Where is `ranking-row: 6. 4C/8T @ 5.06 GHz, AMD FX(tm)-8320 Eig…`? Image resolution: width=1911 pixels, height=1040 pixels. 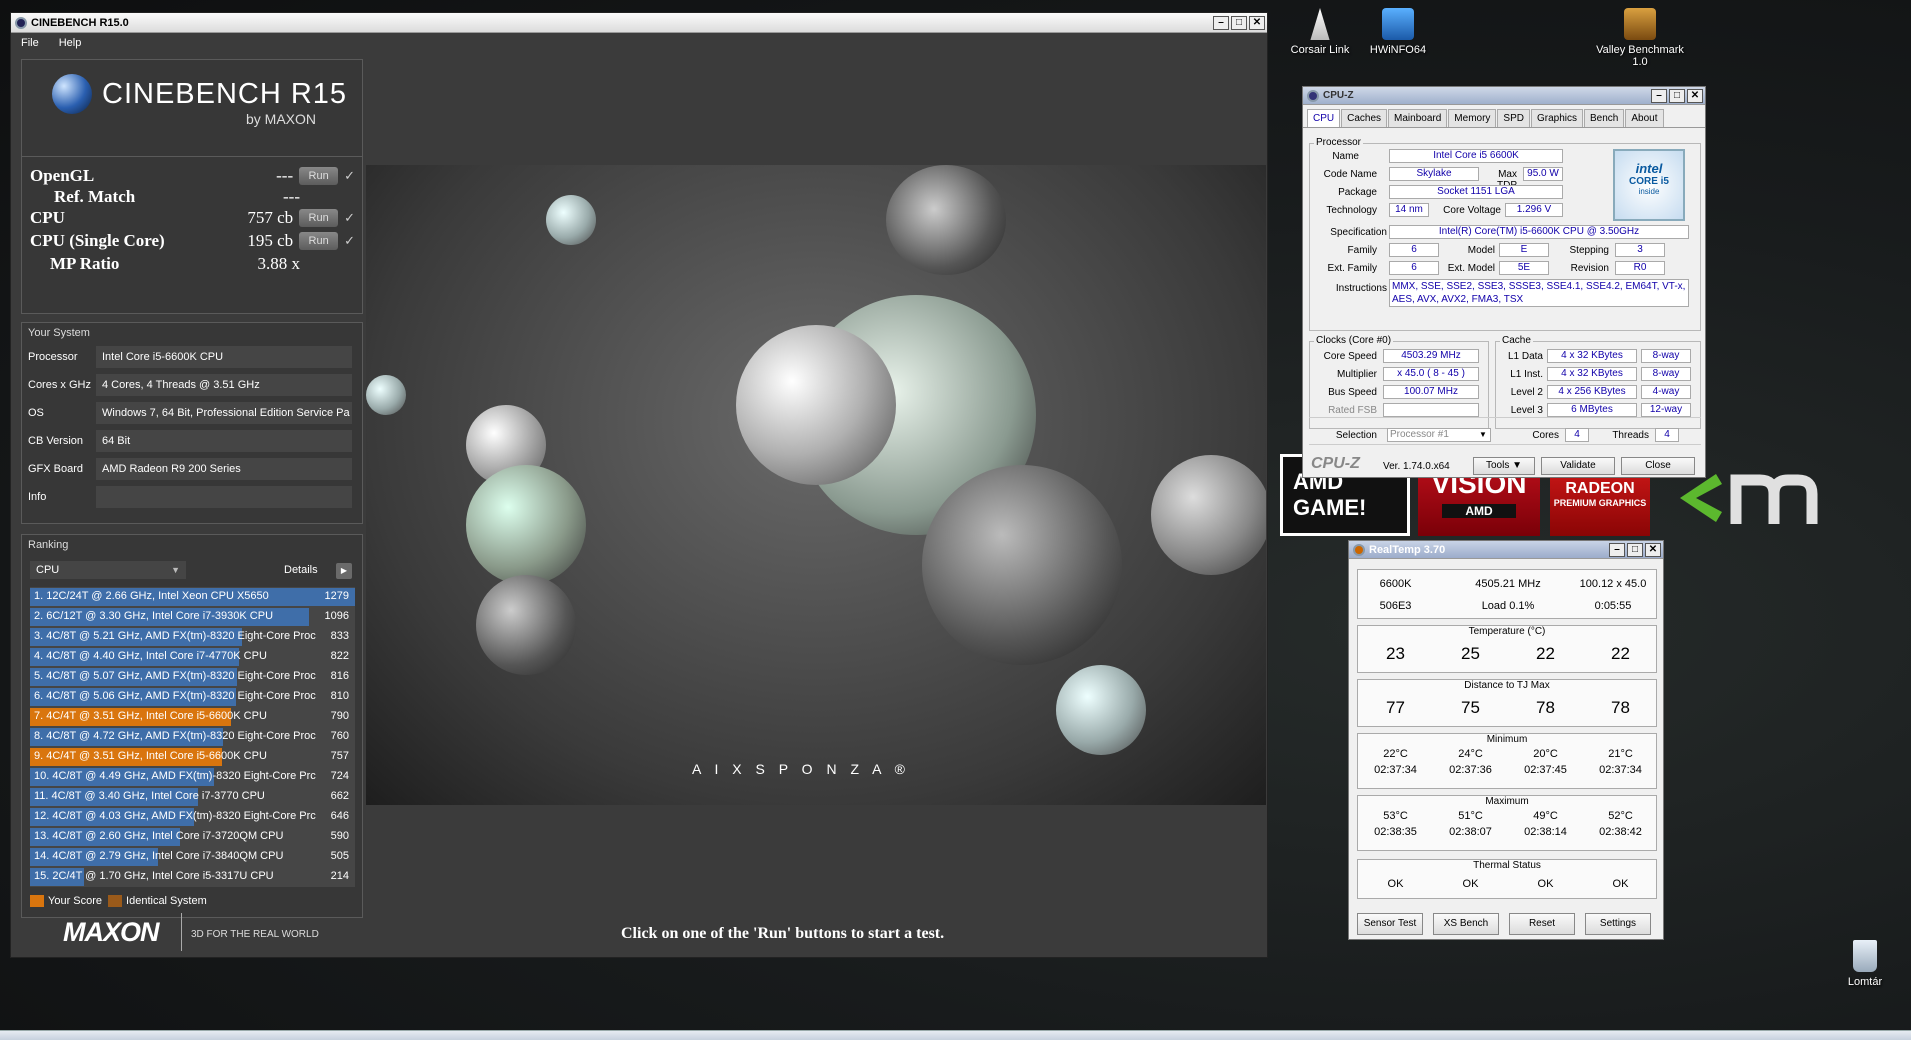
ranking-row: 6. 4C/8T @ 5.06 GHz, AMD FX(tm)-8320 Eig… is located at coordinates (192, 697).